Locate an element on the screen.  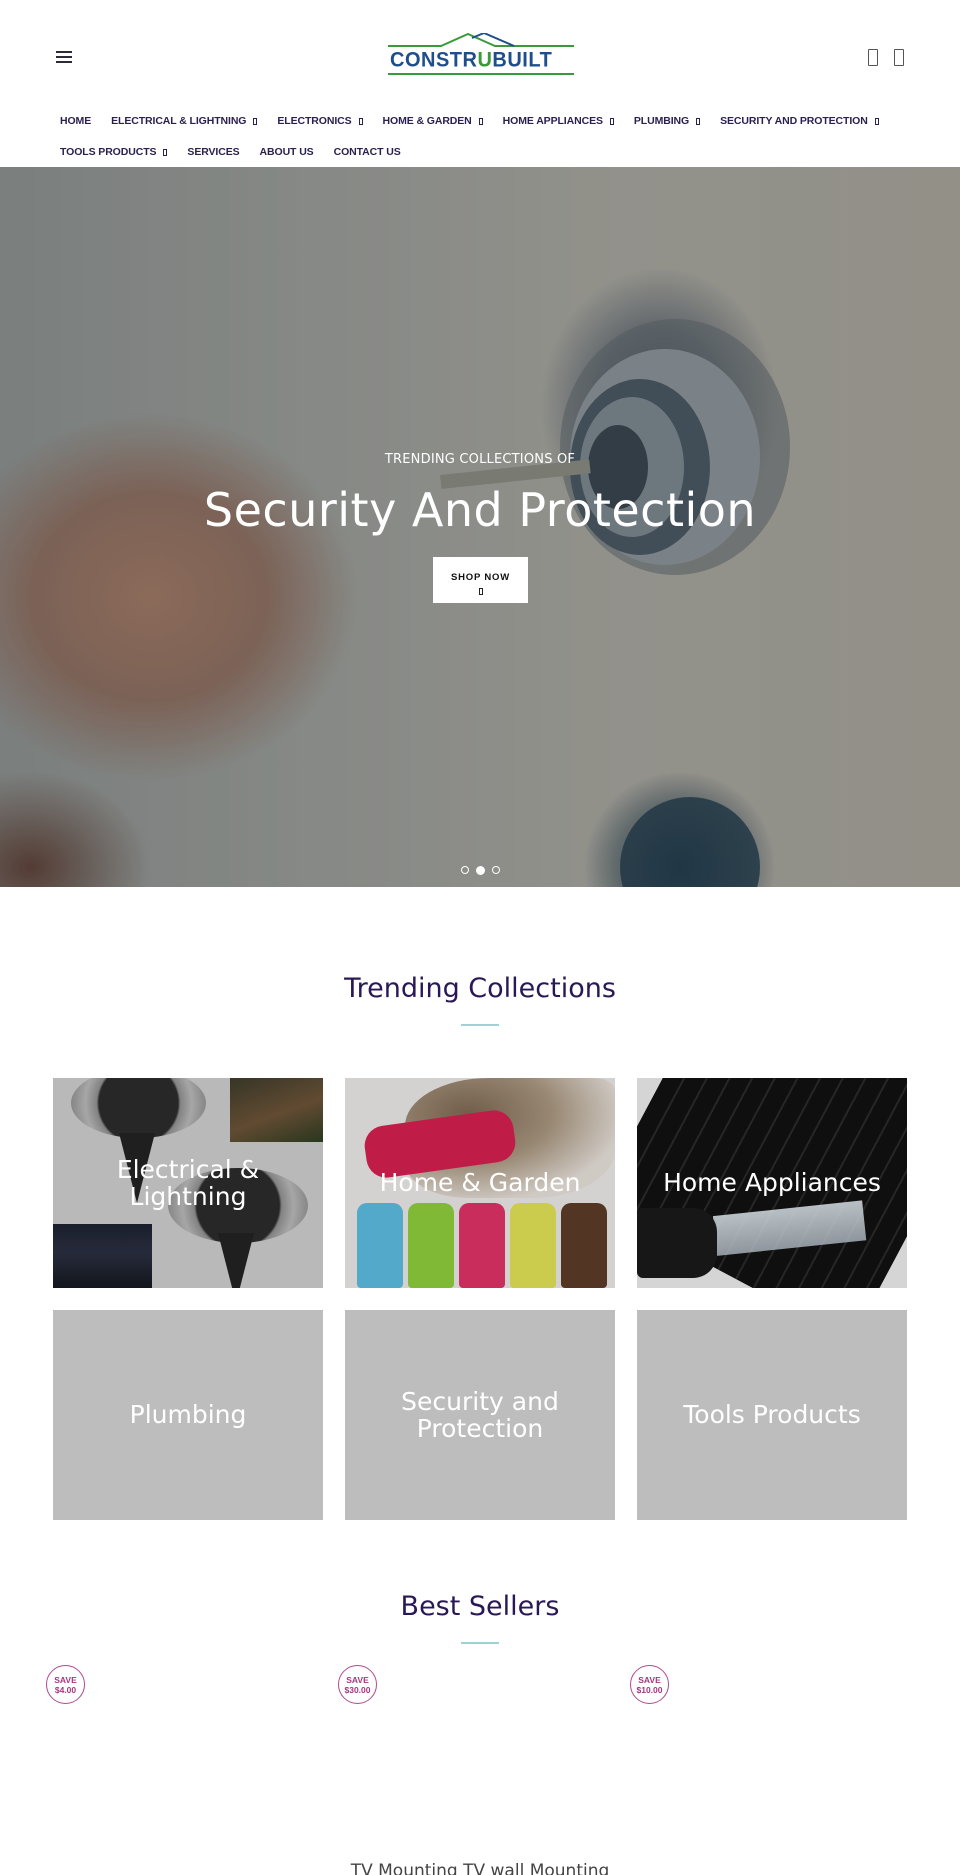
collection-label: Security and Protection is located at coordinates (480, 1414).